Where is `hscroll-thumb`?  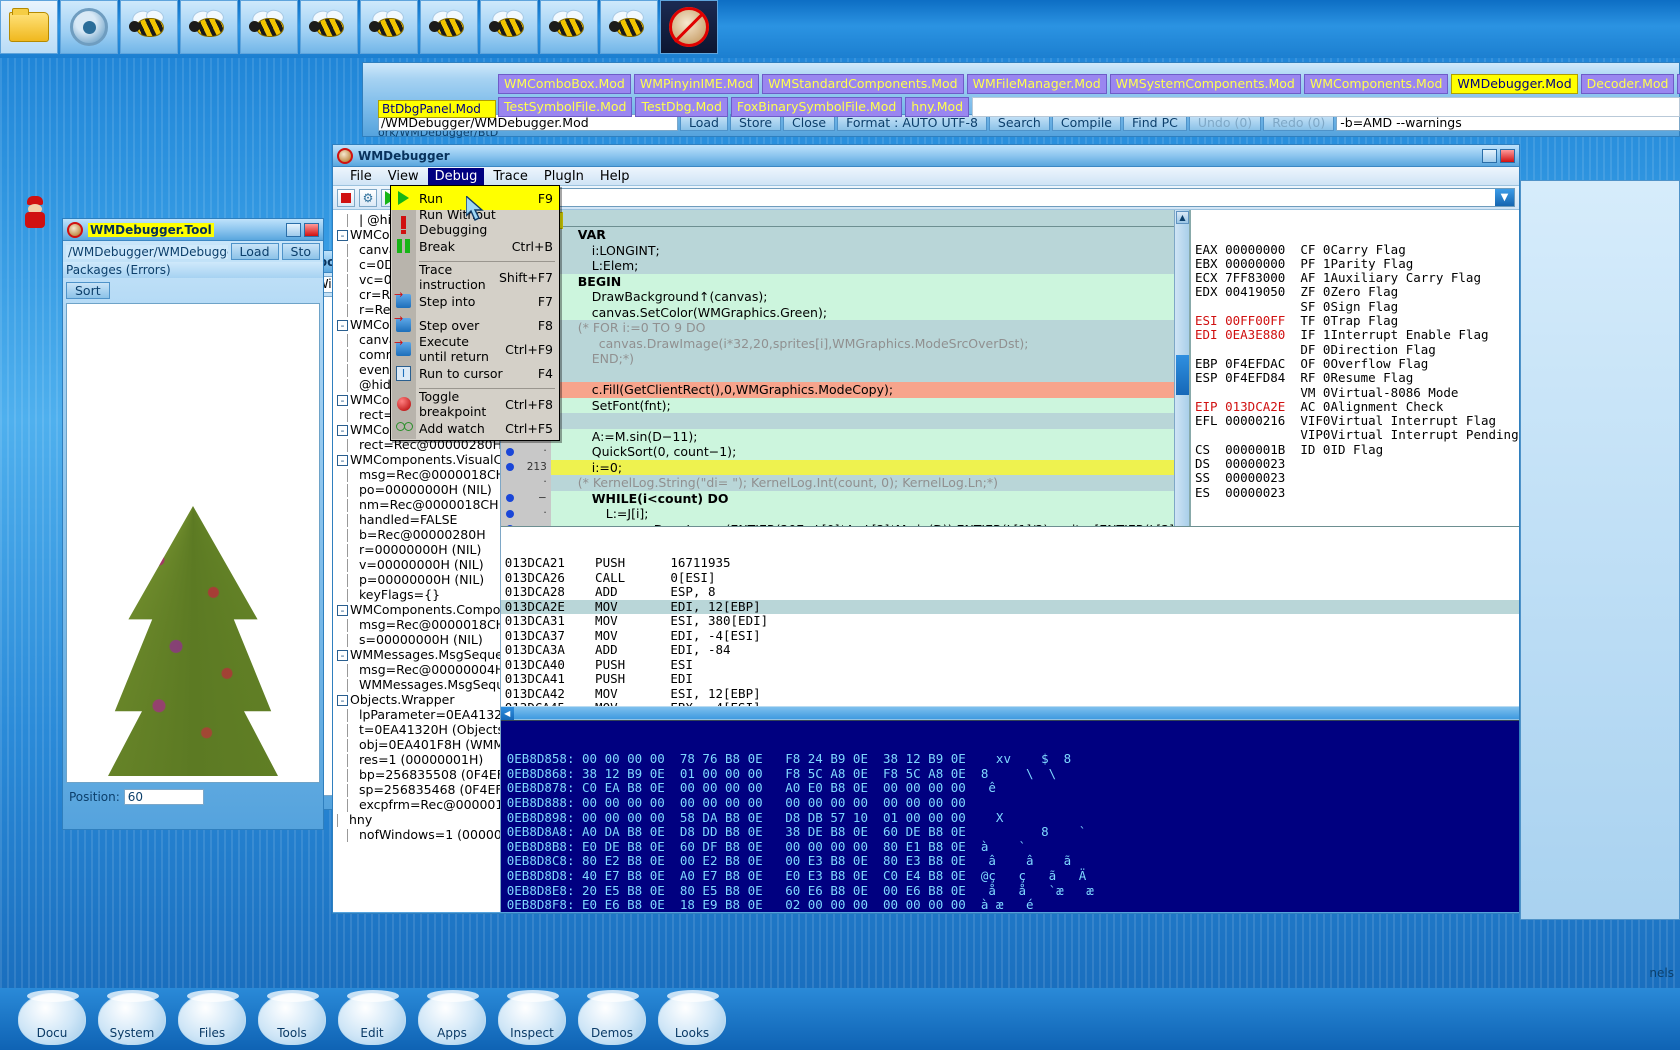
hscroll-thumb is located at coordinates (1016, 713).